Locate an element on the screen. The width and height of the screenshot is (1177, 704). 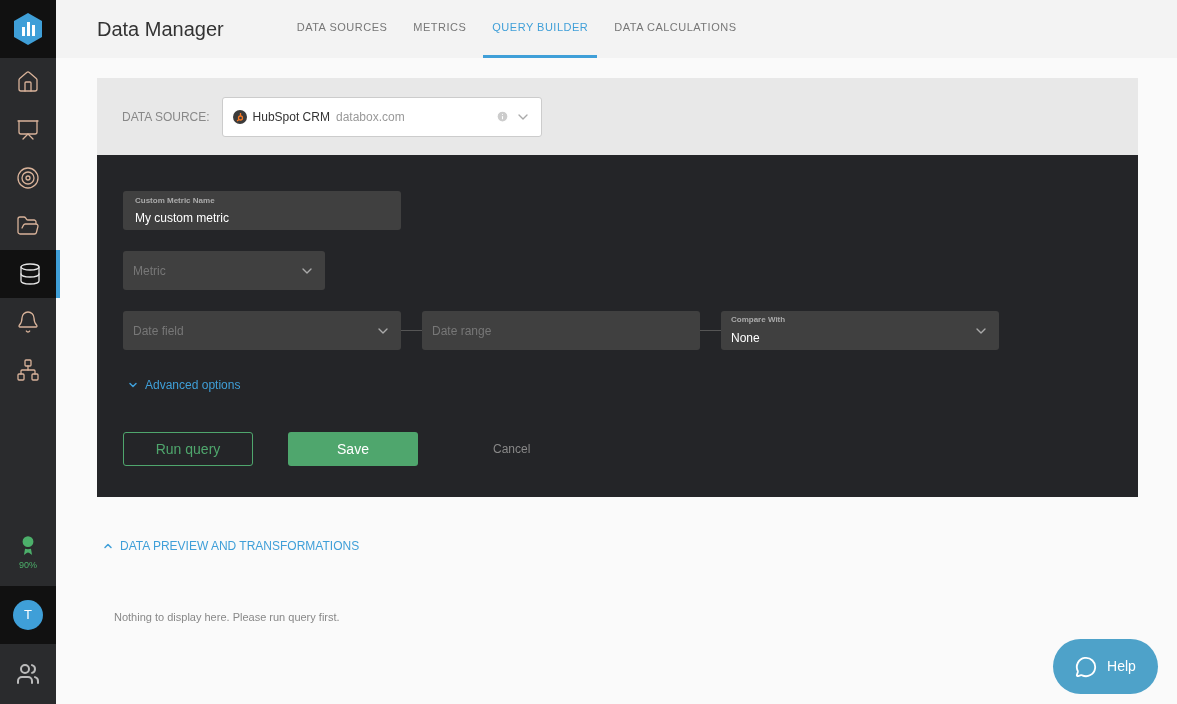
tab: METRICS is located at coordinates (440, 29).